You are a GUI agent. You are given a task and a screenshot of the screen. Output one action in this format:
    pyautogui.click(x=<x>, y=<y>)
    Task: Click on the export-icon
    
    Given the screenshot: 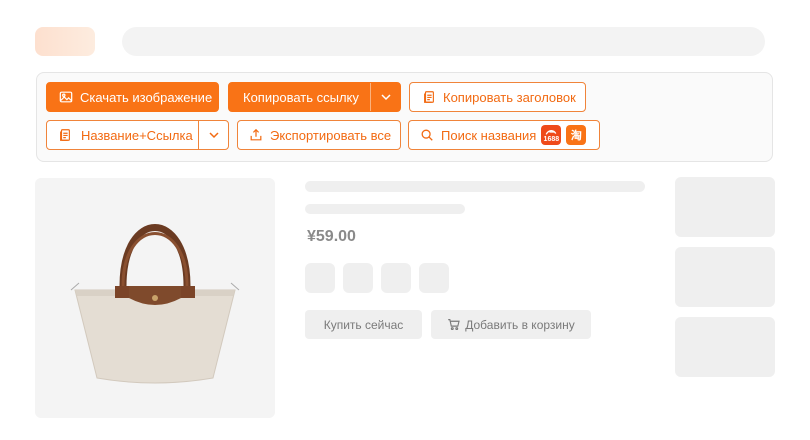 What is the action you would take?
    pyautogui.click(x=256, y=135)
    